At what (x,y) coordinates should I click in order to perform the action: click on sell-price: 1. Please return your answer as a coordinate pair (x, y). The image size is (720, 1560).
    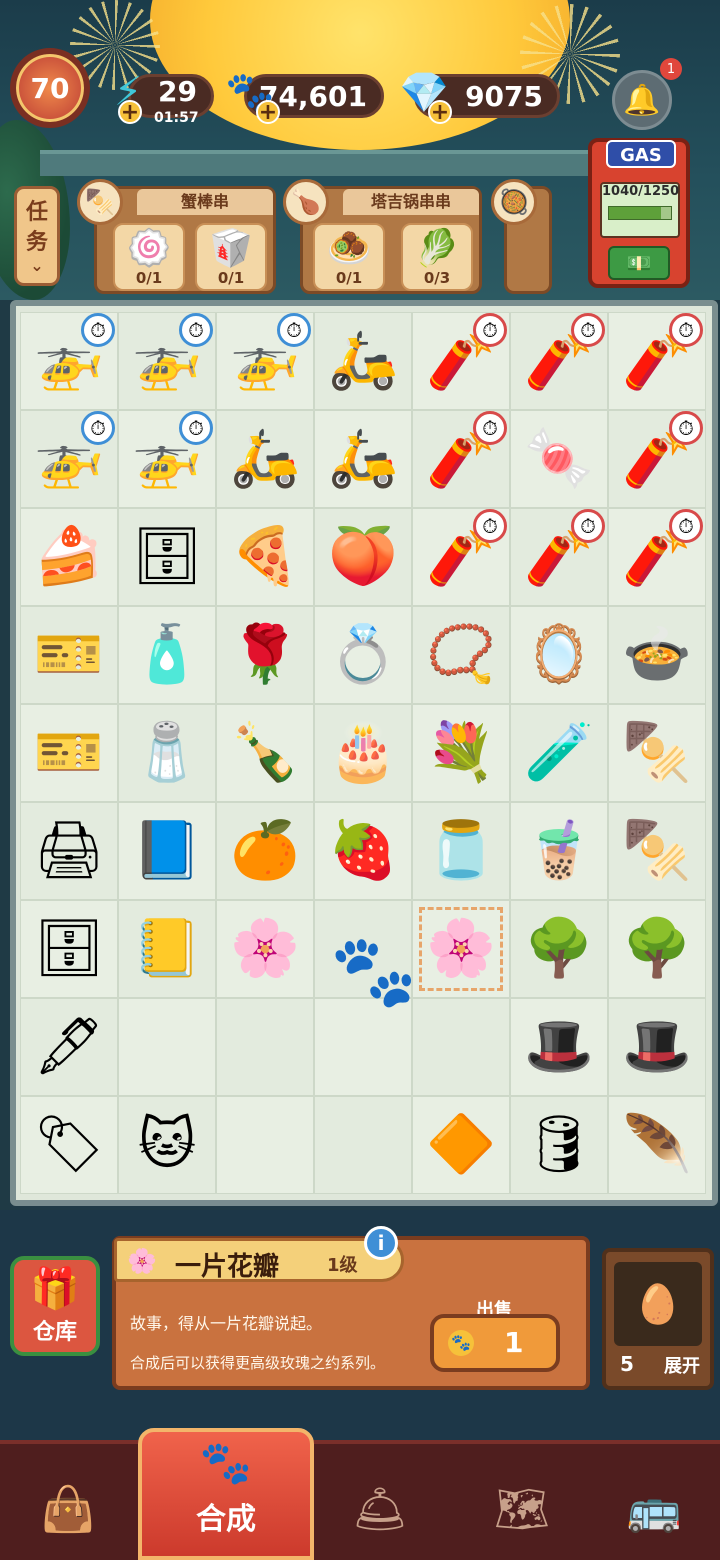
    Looking at the image, I should click on (514, 1342).